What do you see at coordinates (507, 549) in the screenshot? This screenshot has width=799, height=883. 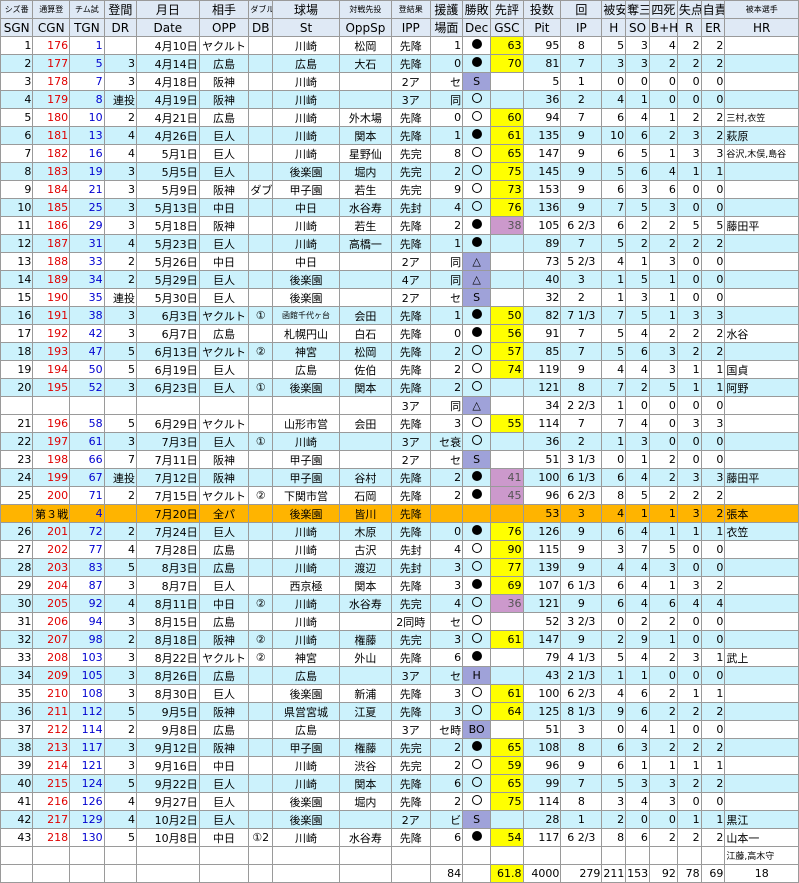 I see `cell-gsc: 90` at bounding box center [507, 549].